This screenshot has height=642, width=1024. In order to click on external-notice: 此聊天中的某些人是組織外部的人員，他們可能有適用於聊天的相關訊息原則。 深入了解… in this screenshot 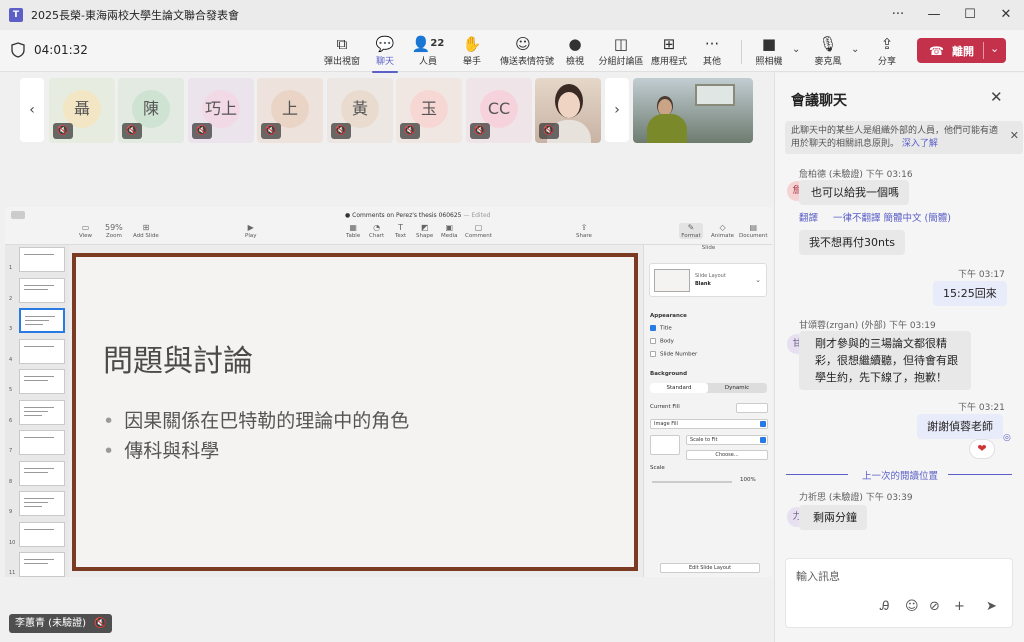, I will do `click(904, 137)`.